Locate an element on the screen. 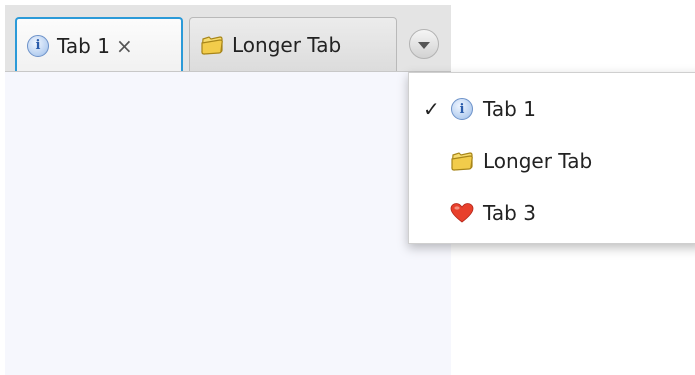  menu-item-label: Tab 1 is located at coordinates (509, 109).